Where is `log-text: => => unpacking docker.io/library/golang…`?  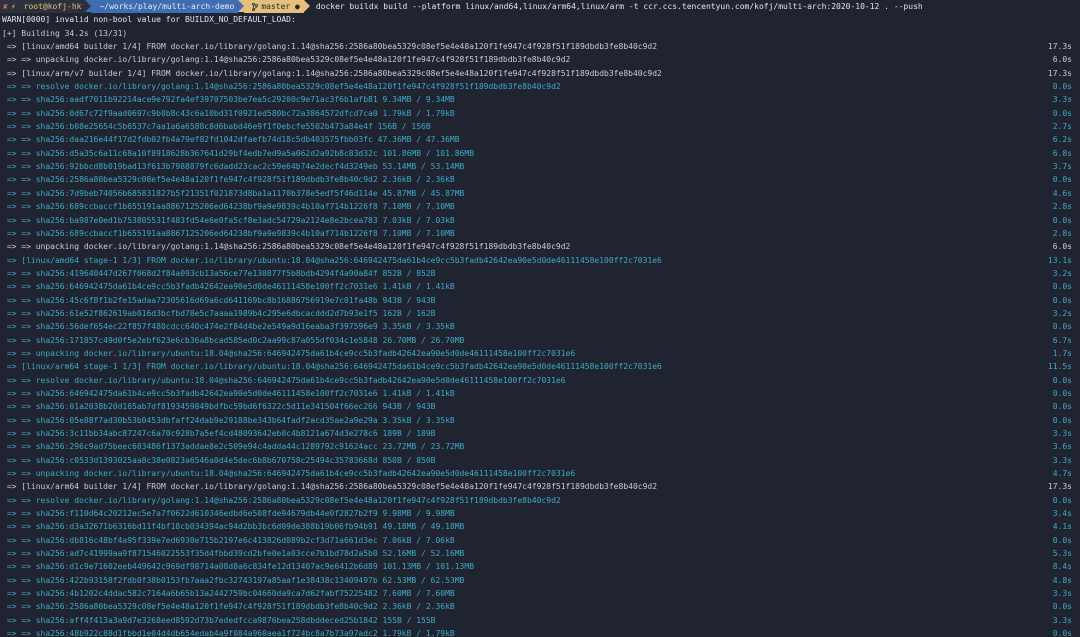
log-text: => => unpacking docker.io/library/golang… is located at coordinates (286, 247).